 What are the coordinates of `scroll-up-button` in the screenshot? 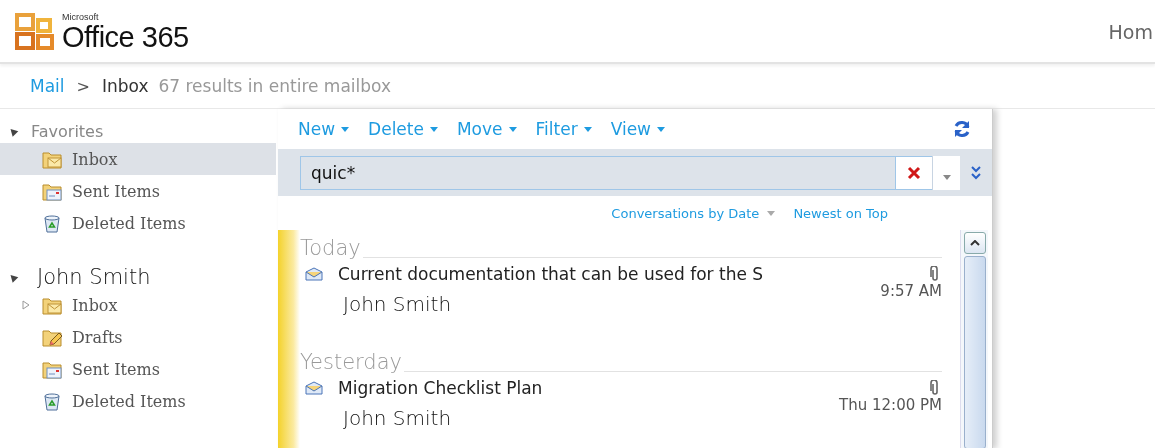 It's located at (974, 243).